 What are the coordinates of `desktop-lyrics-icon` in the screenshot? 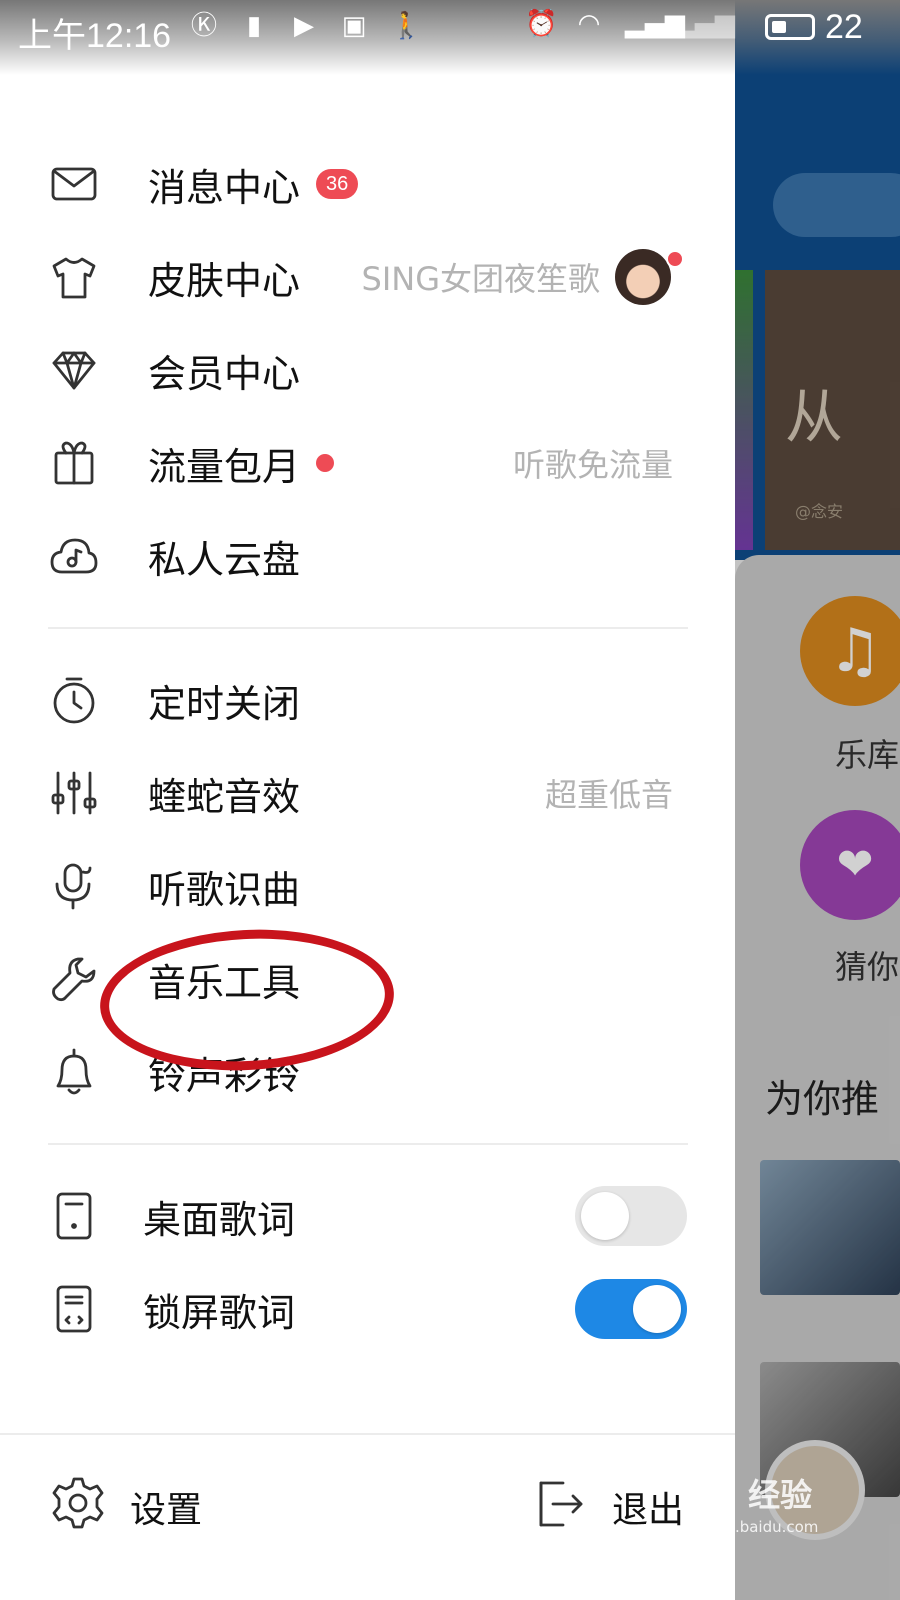 It's located at (74, 1216).